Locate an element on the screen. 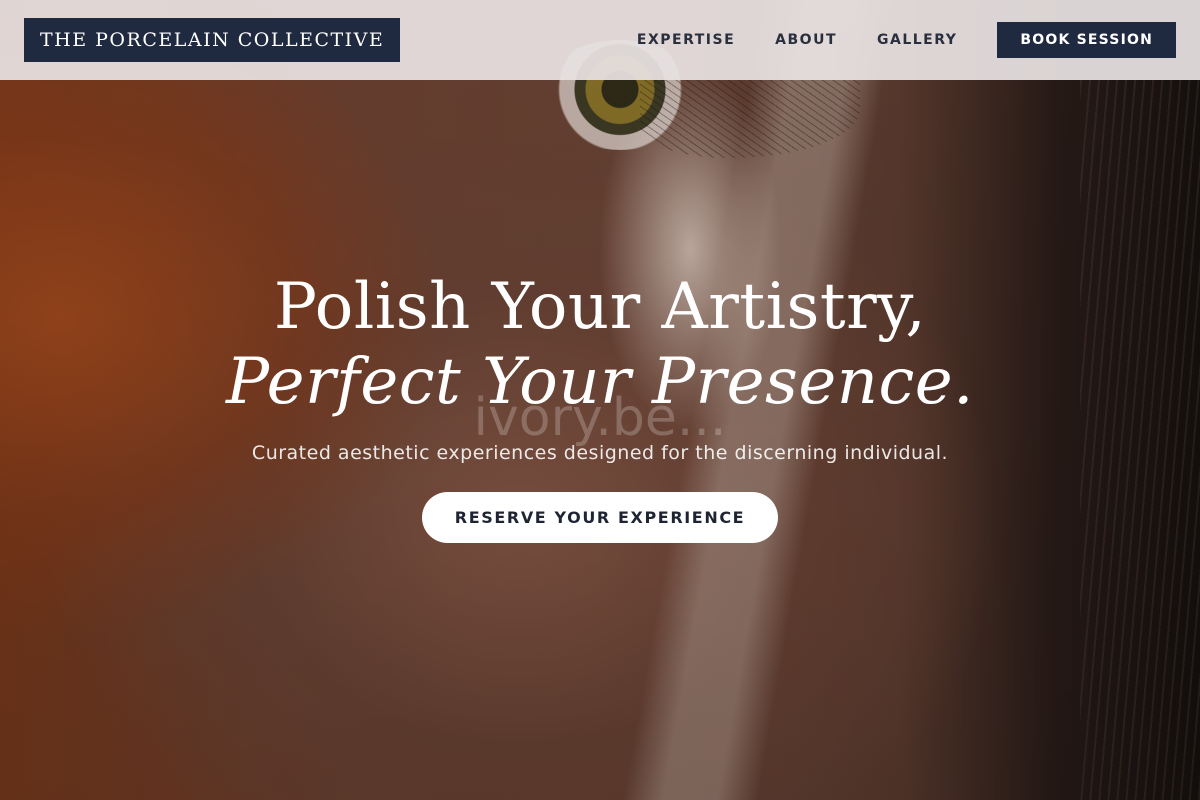 Image resolution: width=1200 pixels, height=800 pixels. nav-link-gallery: GALLERY is located at coordinates (917, 40).